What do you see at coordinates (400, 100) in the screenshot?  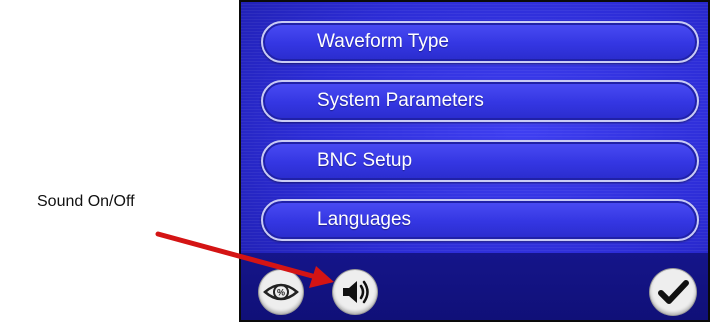 I see `system-parameters-label: System Parameters` at bounding box center [400, 100].